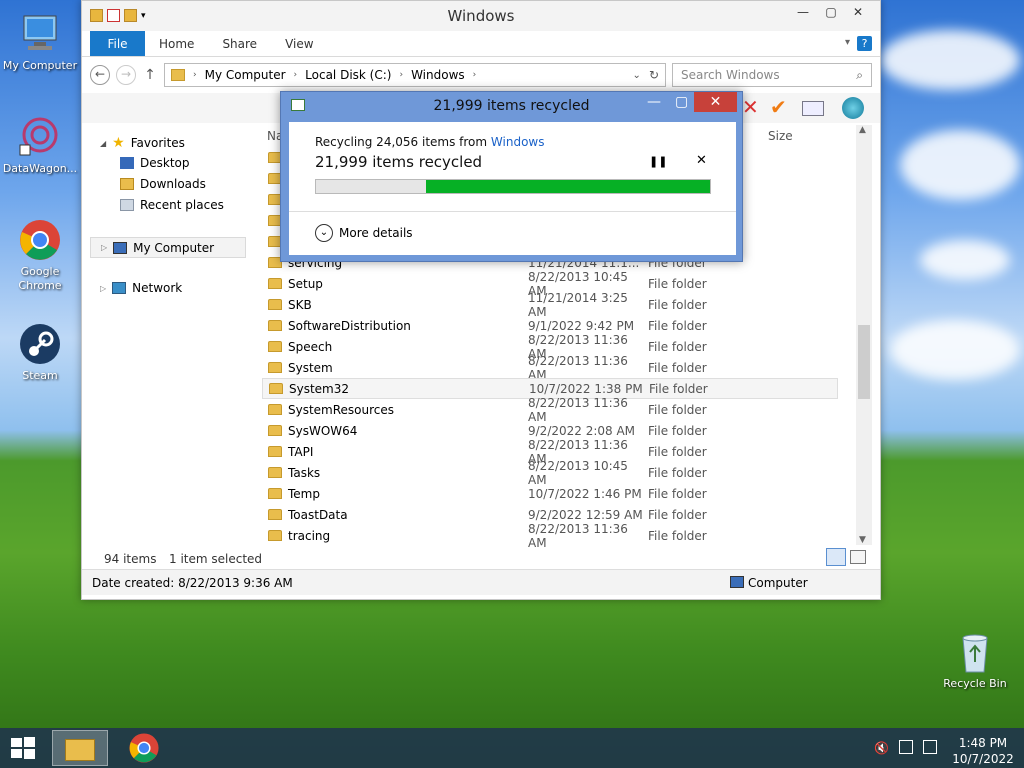  What do you see at coordinates (481, 557) in the screenshot?
I see `status-bar: 94 items 1 item selected` at bounding box center [481, 557].